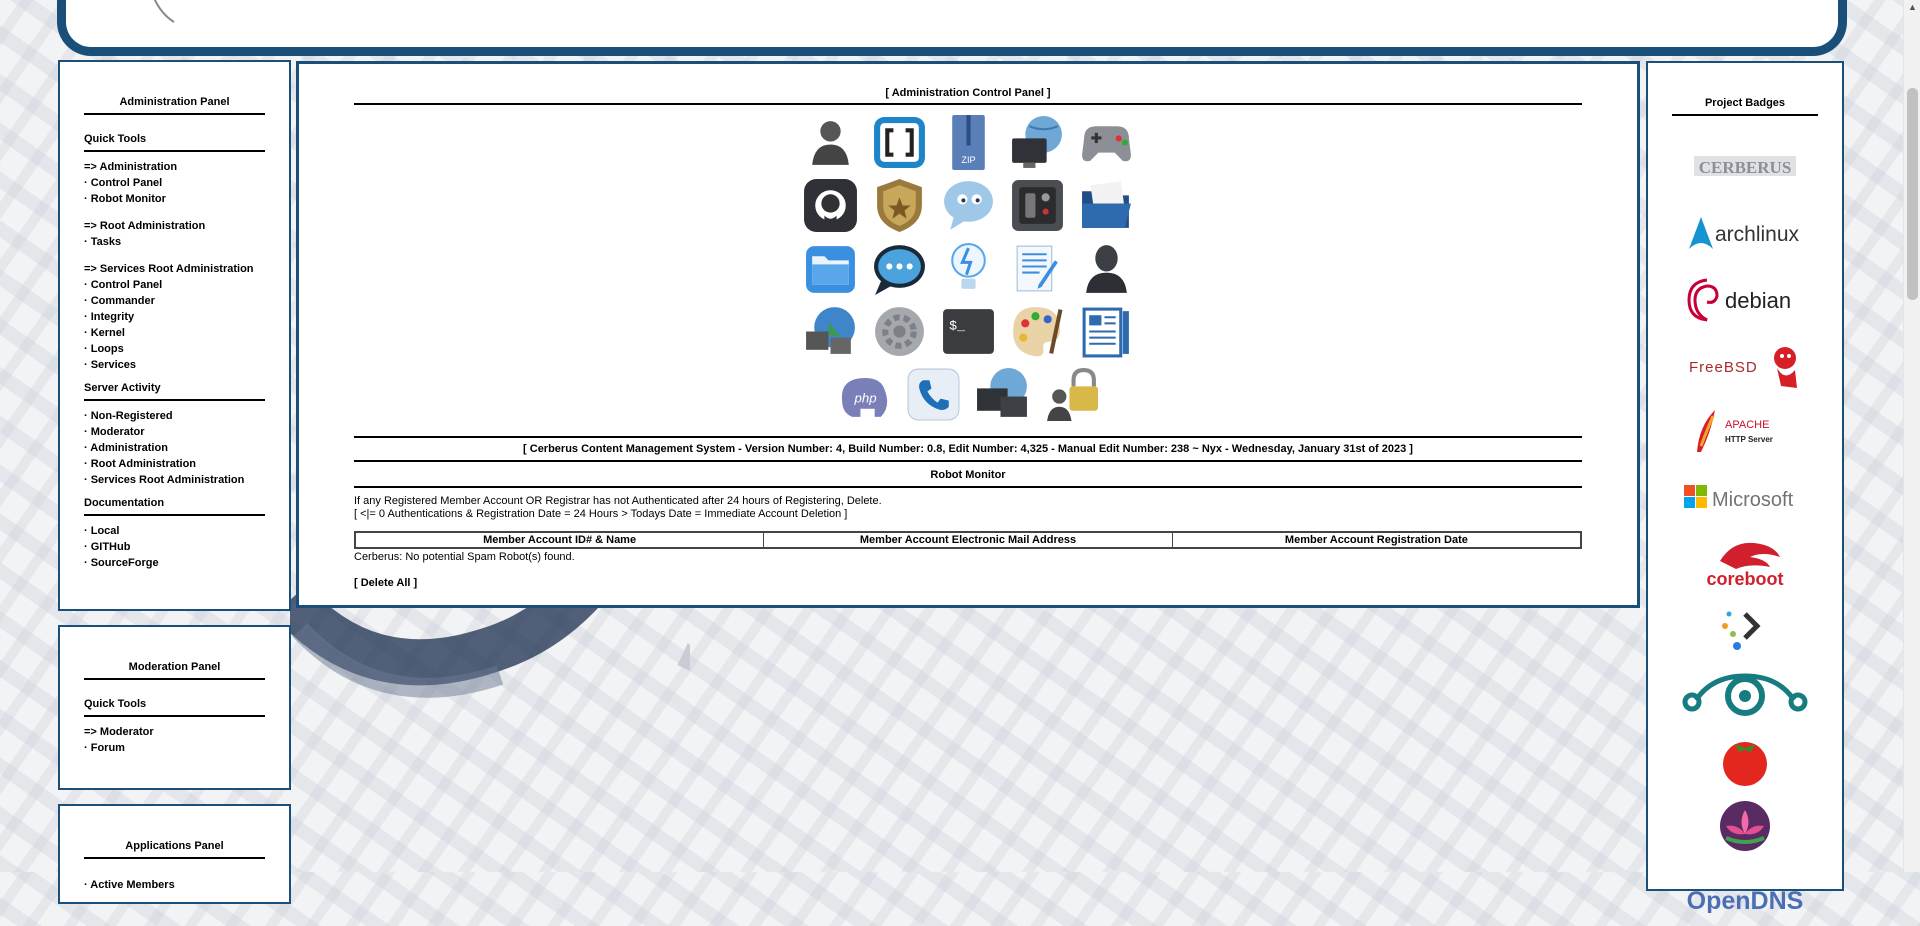 This screenshot has height=926, width=1920. Describe the element at coordinates (1106, 331) in the screenshot. I see `news-document-icon` at that location.